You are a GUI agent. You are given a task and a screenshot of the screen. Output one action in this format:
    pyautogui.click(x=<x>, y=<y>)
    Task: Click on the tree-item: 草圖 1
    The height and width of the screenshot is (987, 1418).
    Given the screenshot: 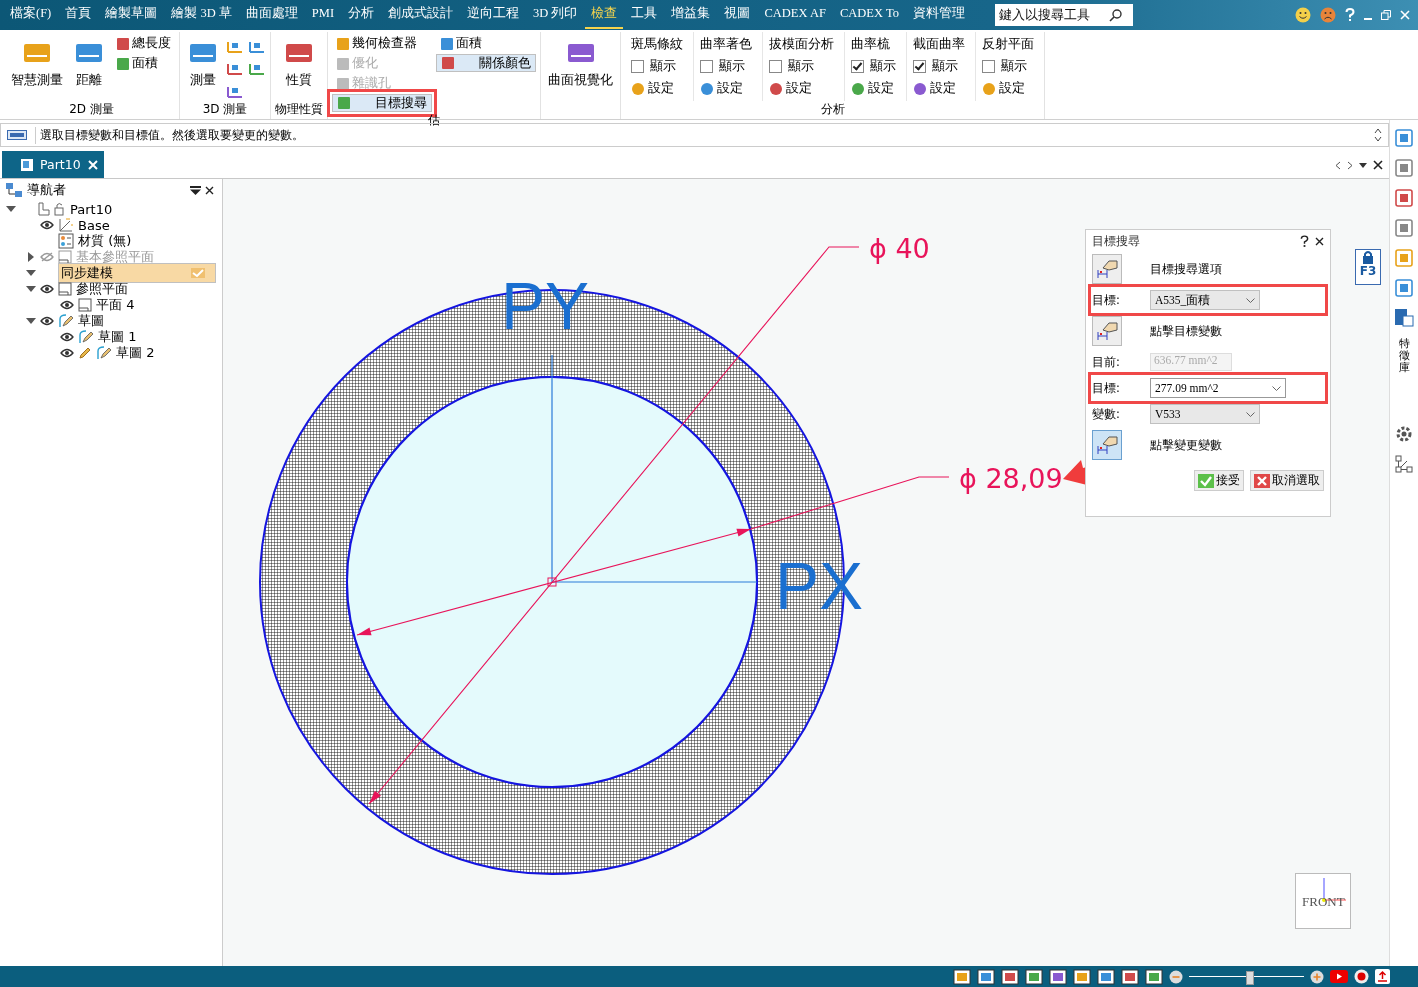 What is the action you would take?
    pyautogui.click(x=117, y=337)
    